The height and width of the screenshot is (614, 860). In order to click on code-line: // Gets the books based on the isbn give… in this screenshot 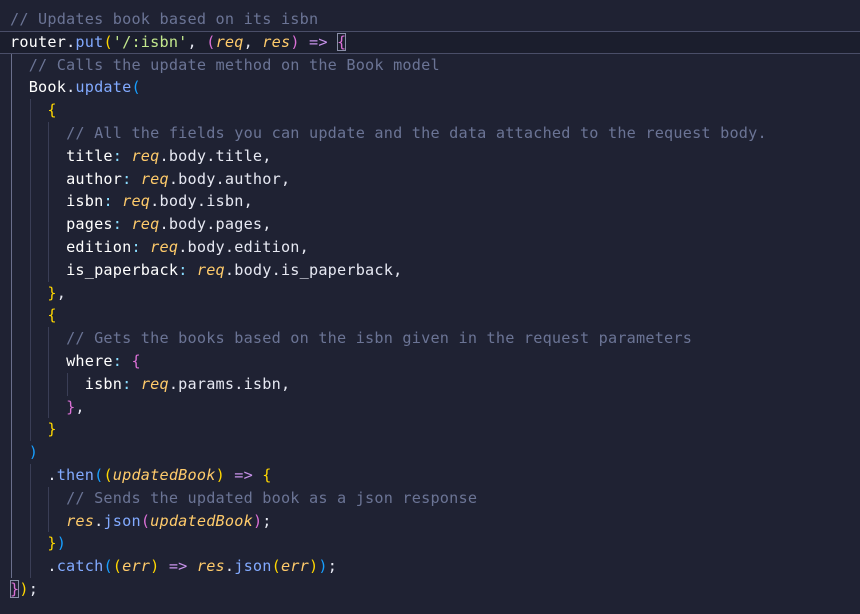, I will do `click(430, 338)`.